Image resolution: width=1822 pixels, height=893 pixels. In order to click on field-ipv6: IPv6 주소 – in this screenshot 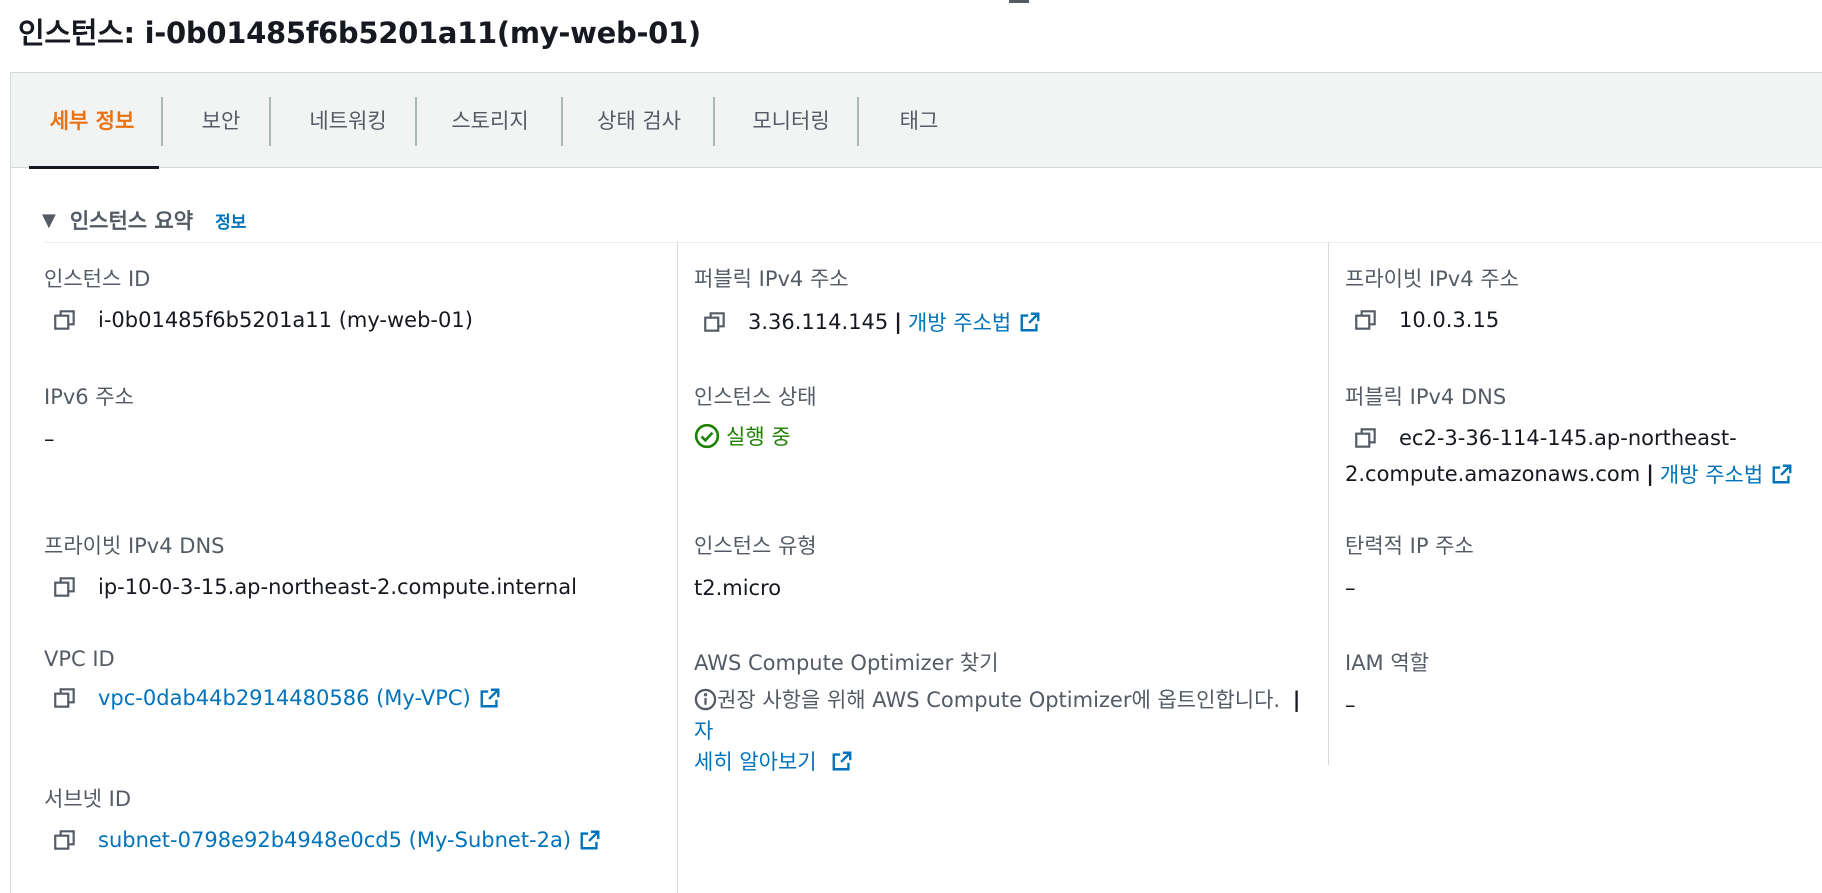, I will do `click(89, 416)`.